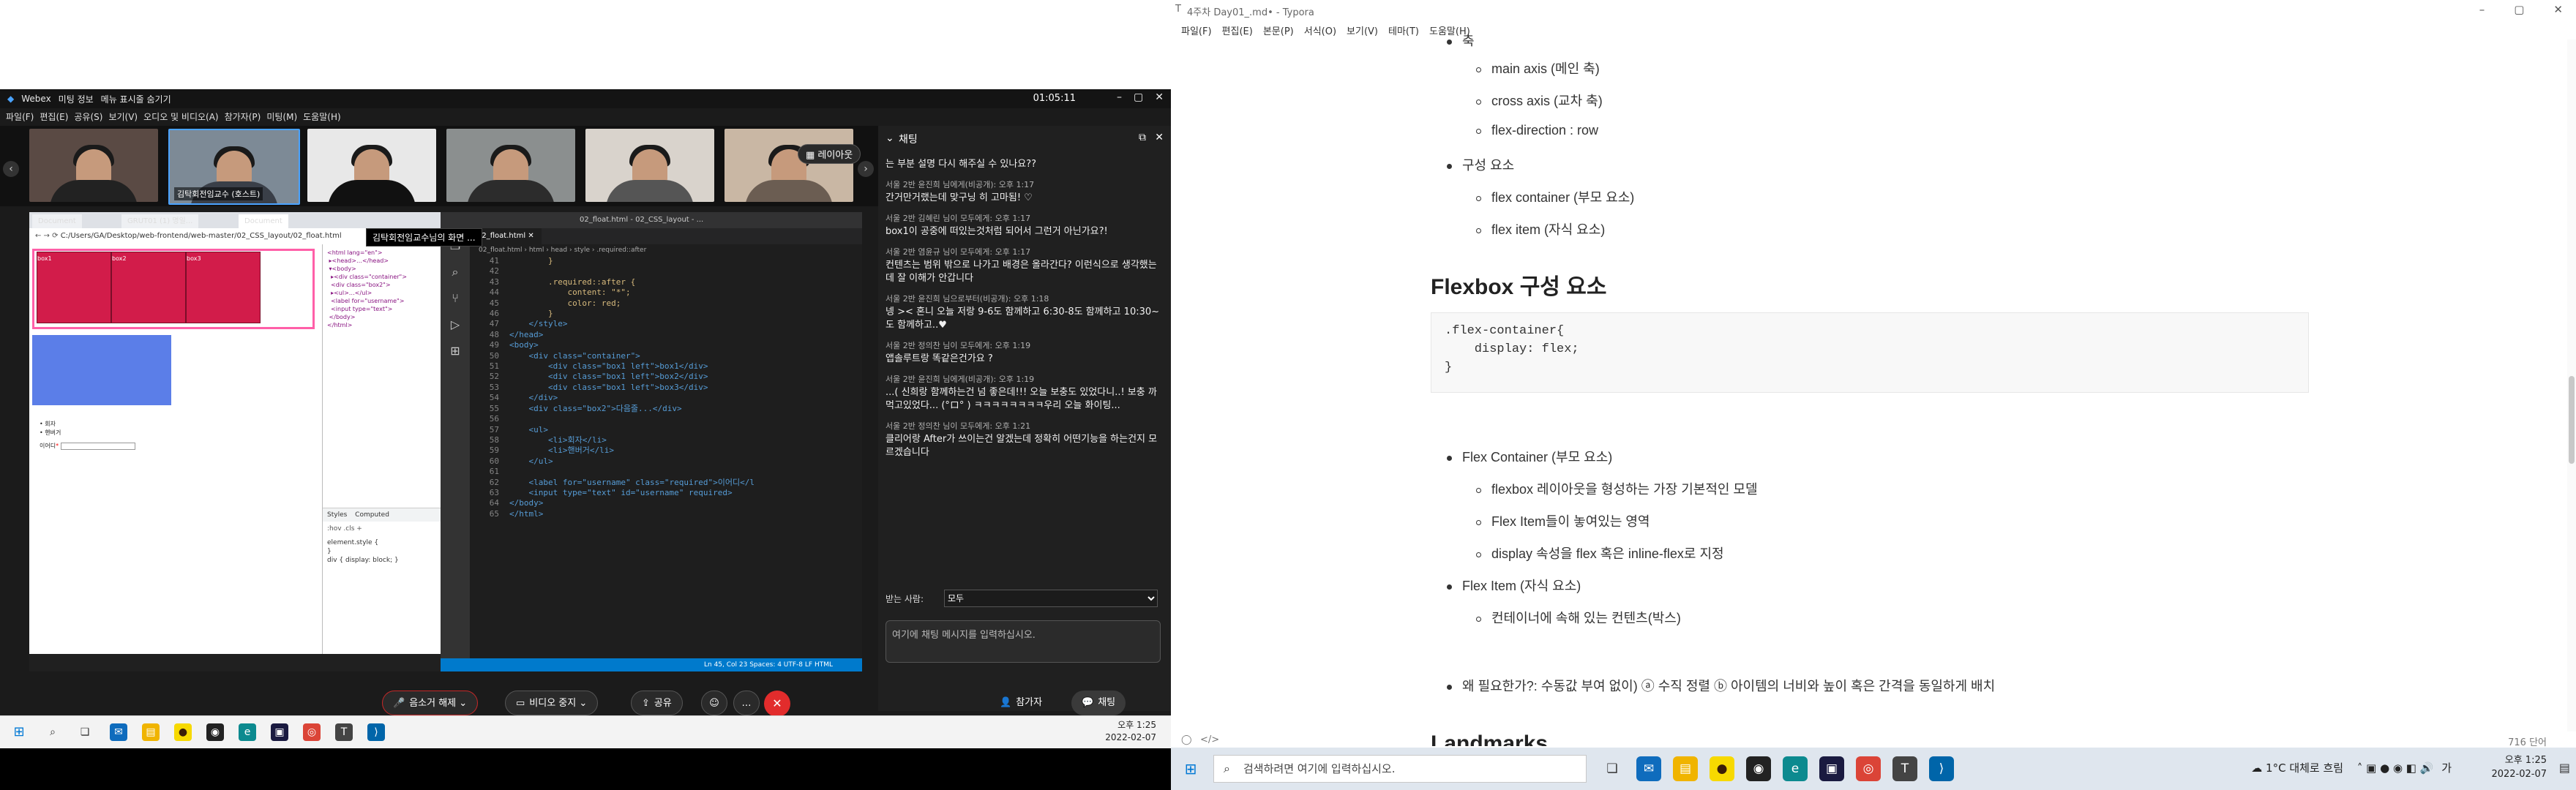  What do you see at coordinates (1023, 641) in the screenshot?
I see `chat-input: 여기에 채팅 메시지를 입력하십시오.` at bounding box center [1023, 641].